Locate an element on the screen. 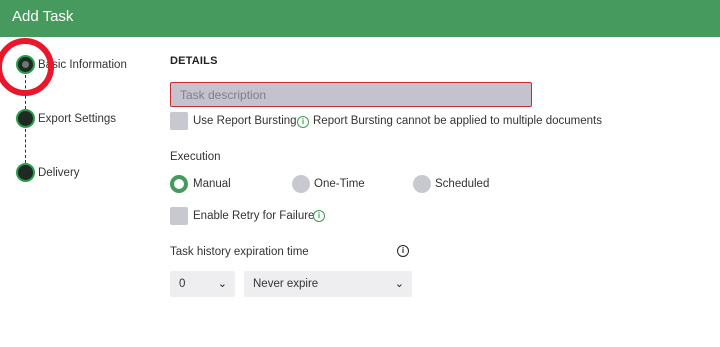 This screenshot has height=347, width=720. title-bar: Add Task is located at coordinates (360, 18).